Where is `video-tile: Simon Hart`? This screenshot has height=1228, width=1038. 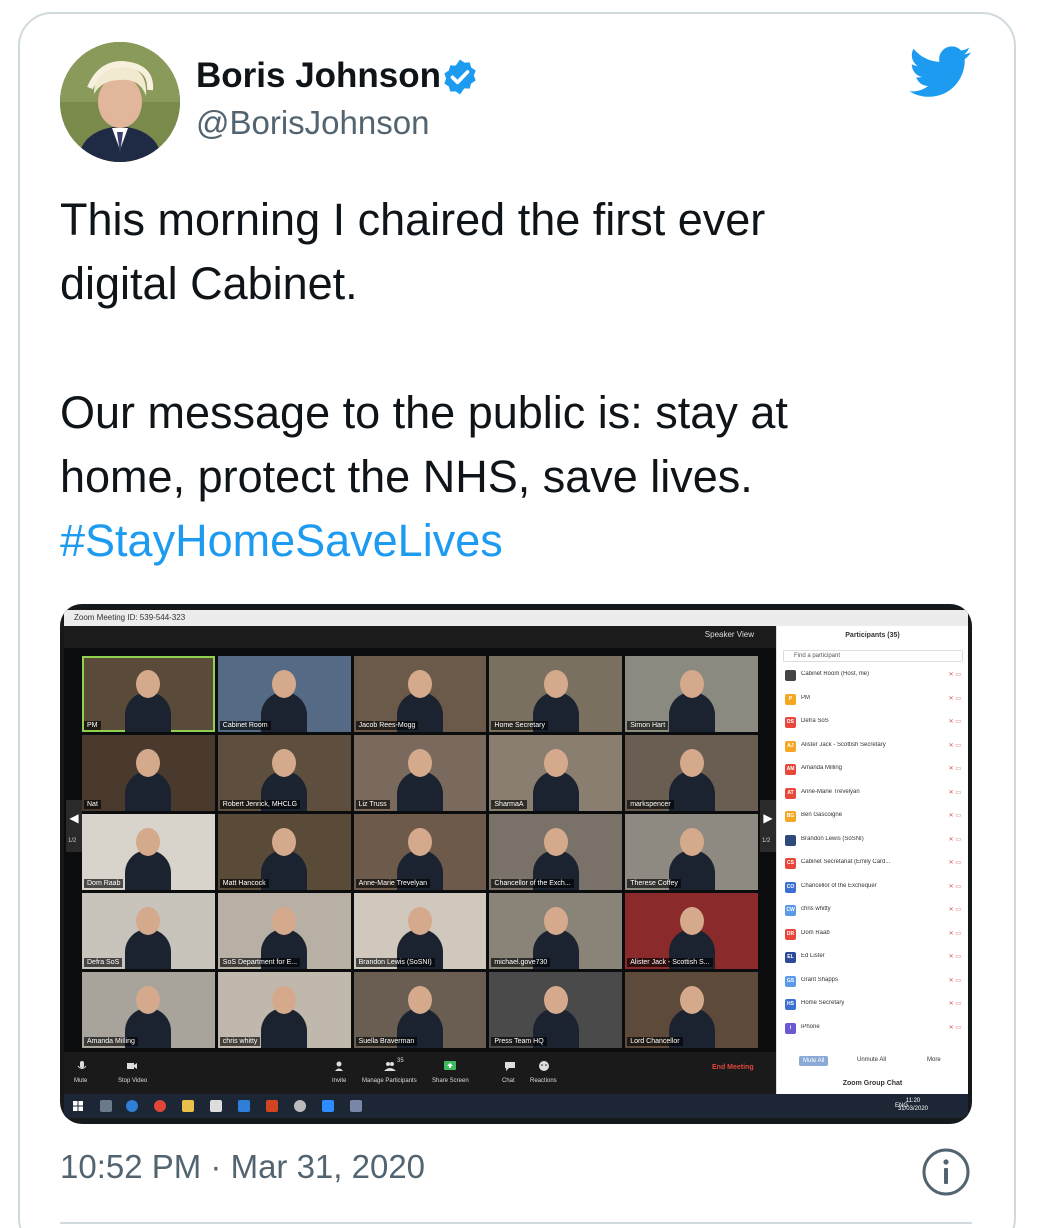
video-tile: Simon Hart is located at coordinates (691, 694).